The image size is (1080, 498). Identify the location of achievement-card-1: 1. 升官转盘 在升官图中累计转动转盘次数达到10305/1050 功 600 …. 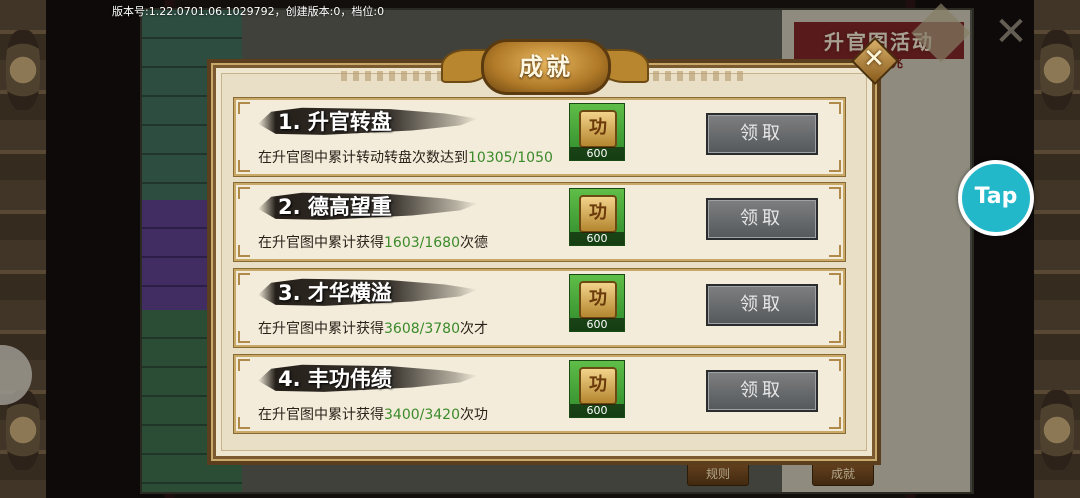
(539, 137).